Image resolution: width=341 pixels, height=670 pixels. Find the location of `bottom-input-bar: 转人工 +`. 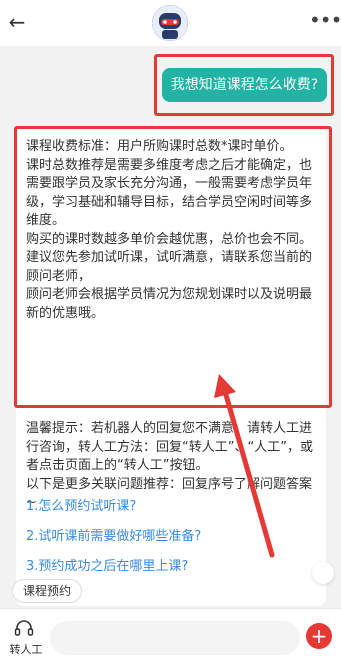

bottom-input-bar: 转人工 + is located at coordinates (170, 639).